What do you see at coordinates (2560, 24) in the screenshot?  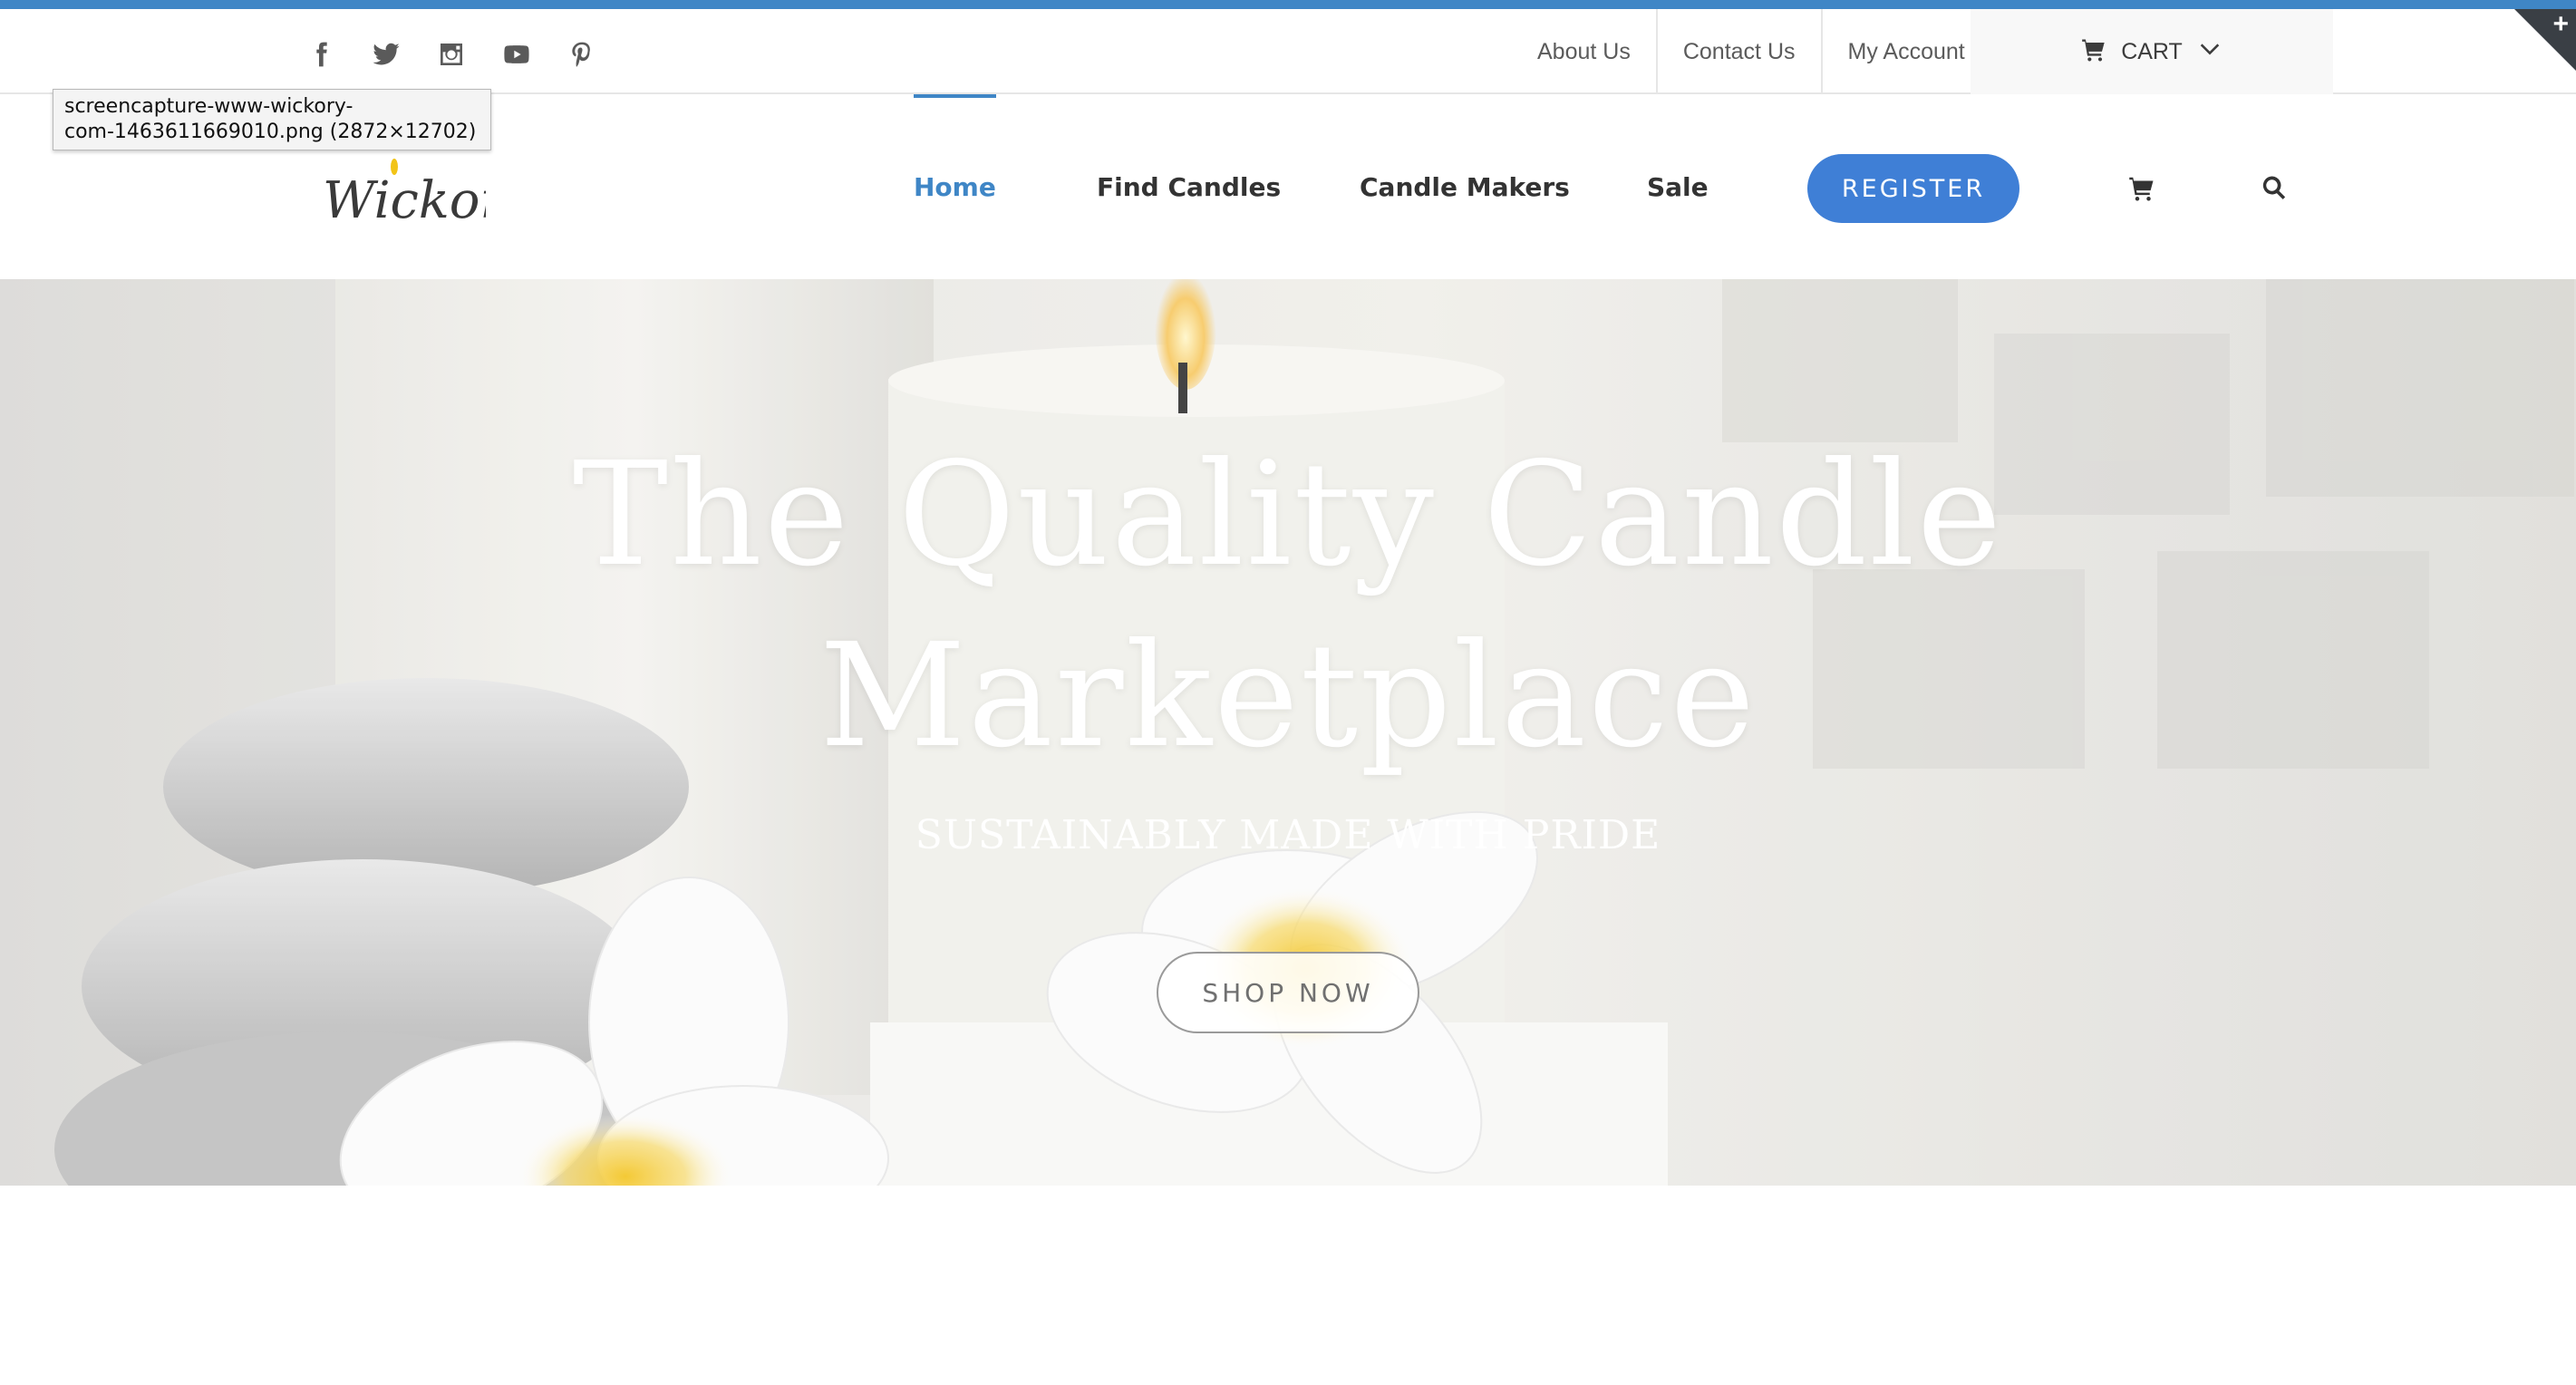 I see `plus-icon: +` at bounding box center [2560, 24].